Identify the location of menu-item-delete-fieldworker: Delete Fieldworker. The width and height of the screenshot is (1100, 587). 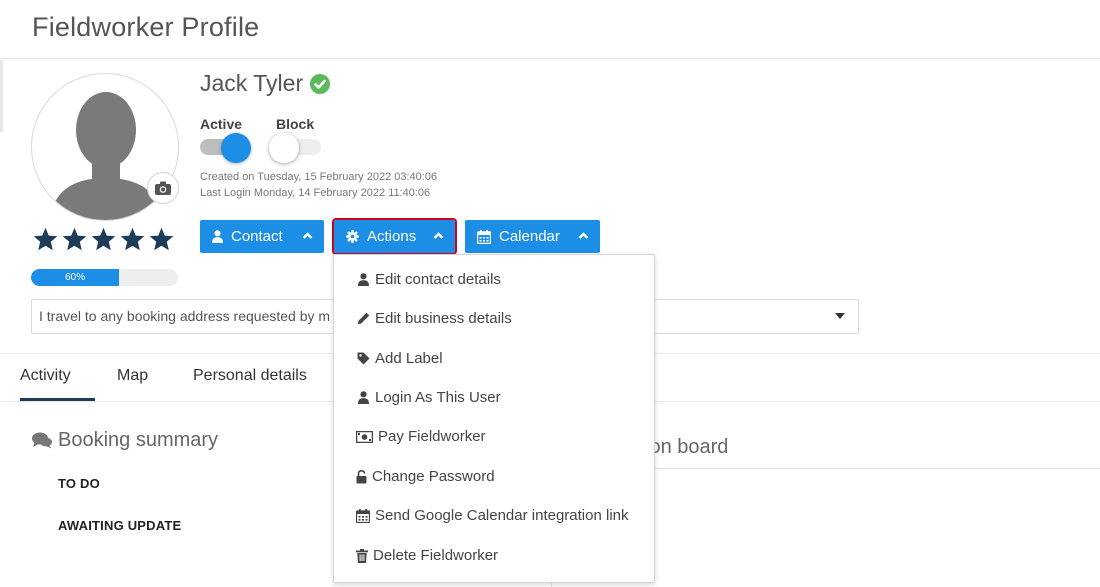
(427, 555).